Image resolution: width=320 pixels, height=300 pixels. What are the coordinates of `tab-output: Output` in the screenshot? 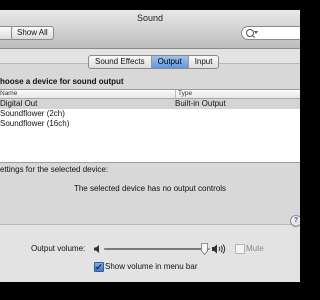 It's located at (170, 62).